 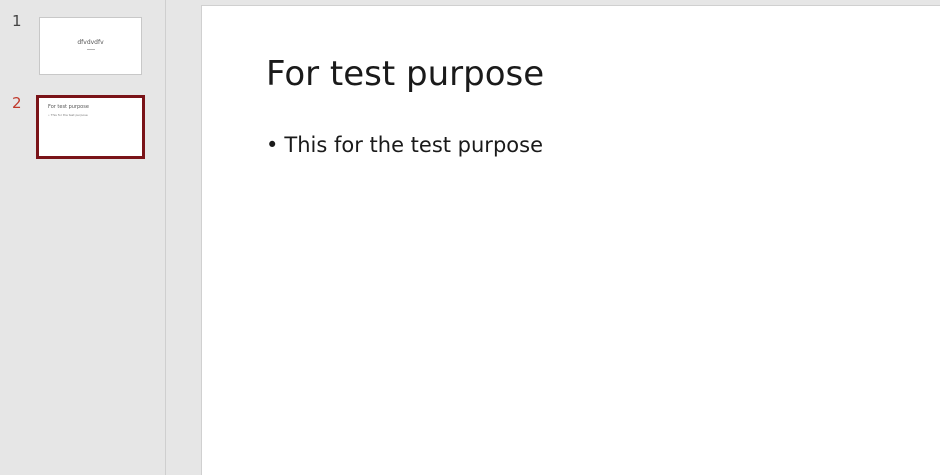 I want to click on thumbnail-1-subtitle, so click(x=90, y=49).